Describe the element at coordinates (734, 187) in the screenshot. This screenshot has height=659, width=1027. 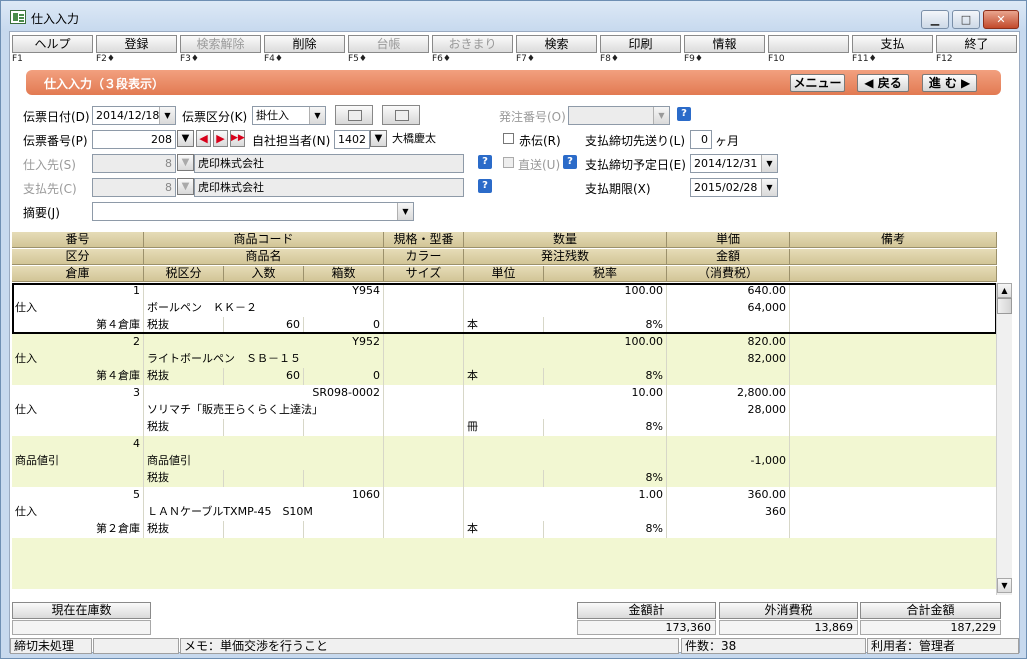
I see `kigen-date-field: 2015/02/28 ▼` at that location.